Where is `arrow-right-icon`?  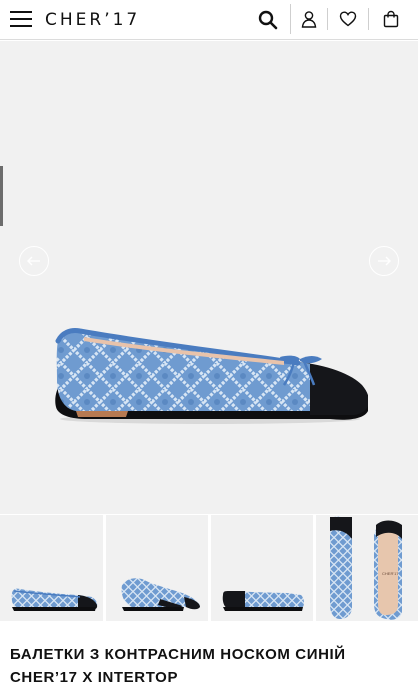 arrow-right-icon is located at coordinates (384, 261).